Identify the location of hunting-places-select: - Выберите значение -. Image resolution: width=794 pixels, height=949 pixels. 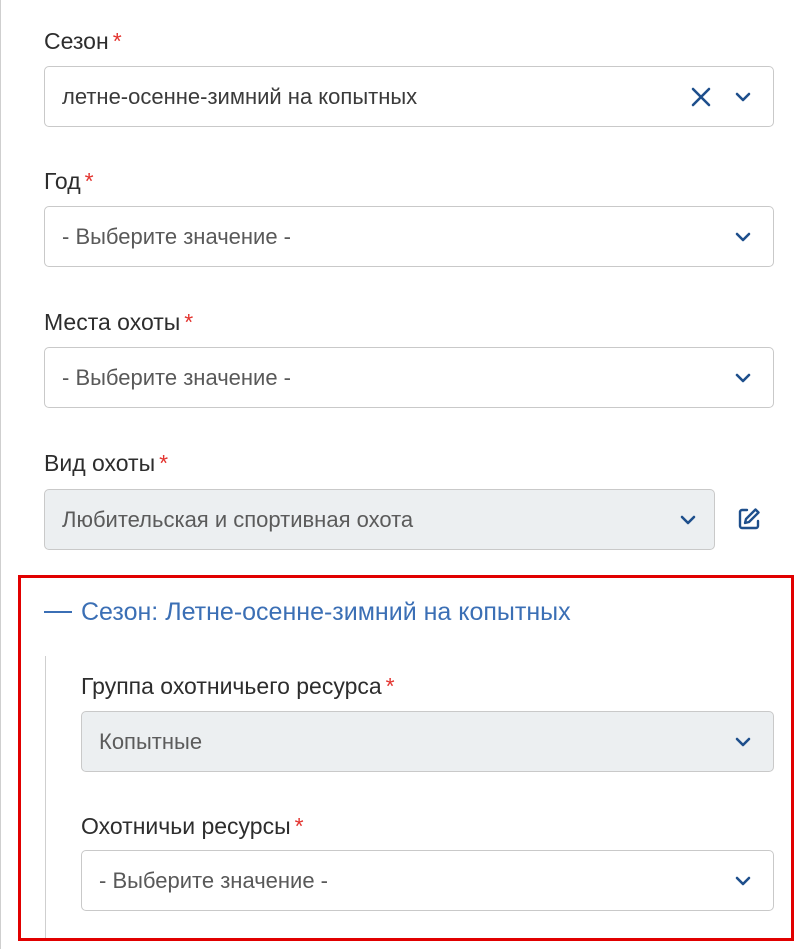
(409, 377).